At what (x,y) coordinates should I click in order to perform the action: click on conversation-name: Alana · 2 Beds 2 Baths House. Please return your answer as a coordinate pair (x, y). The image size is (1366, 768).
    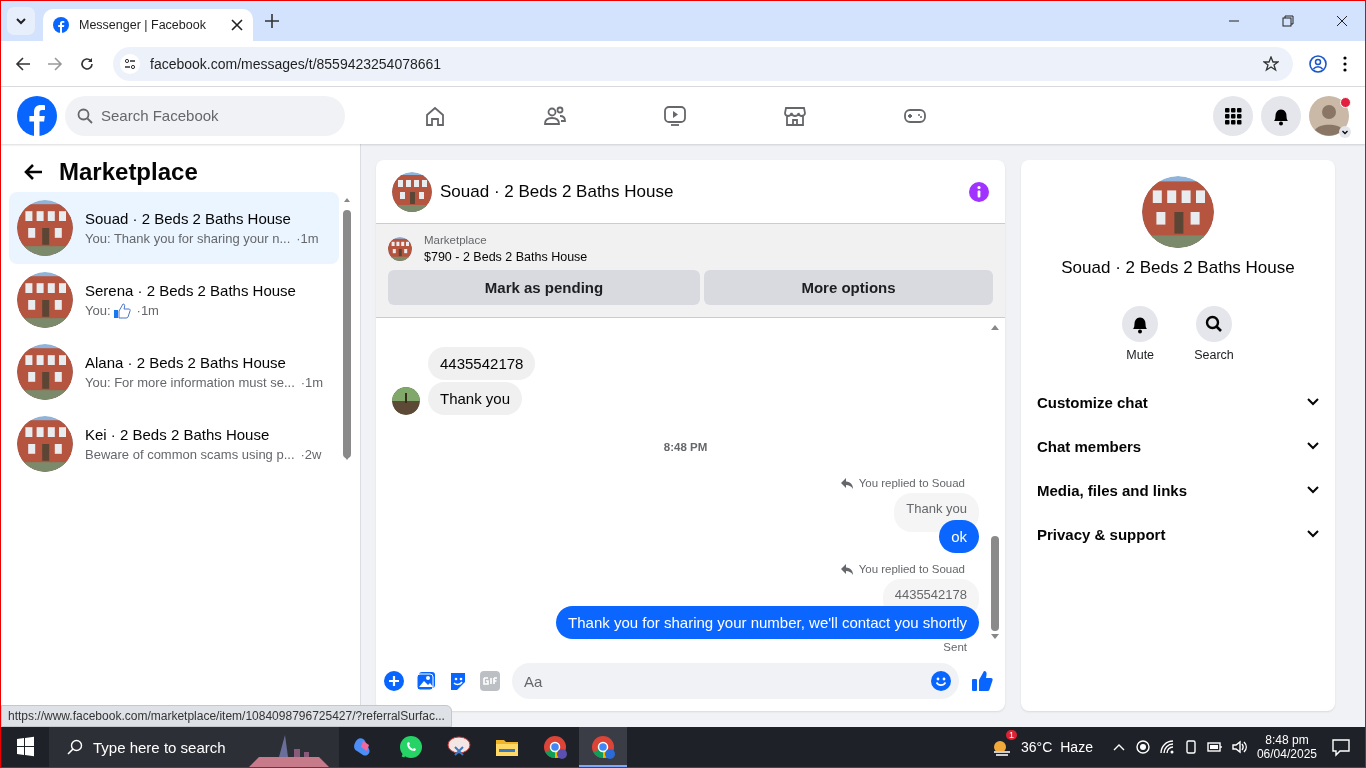
    Looking at the image, I should click on (186, 362).